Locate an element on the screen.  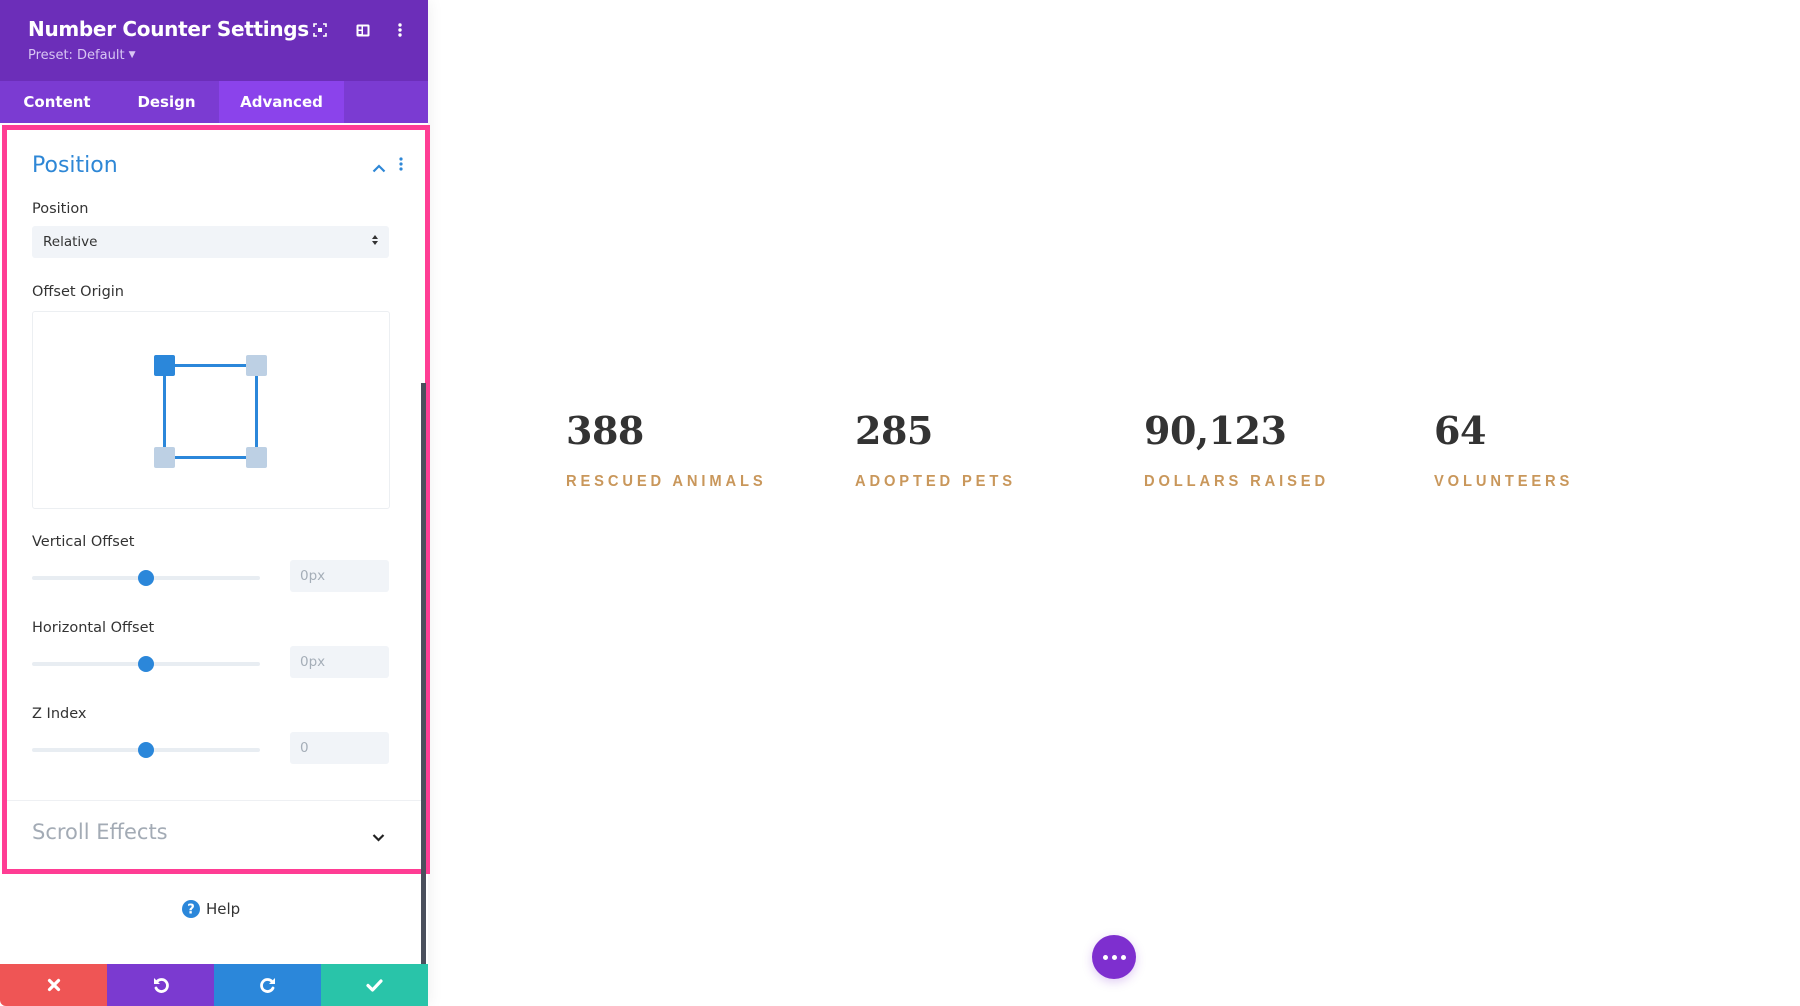
position-select-value: Relative is located at coordinates (70, 242).